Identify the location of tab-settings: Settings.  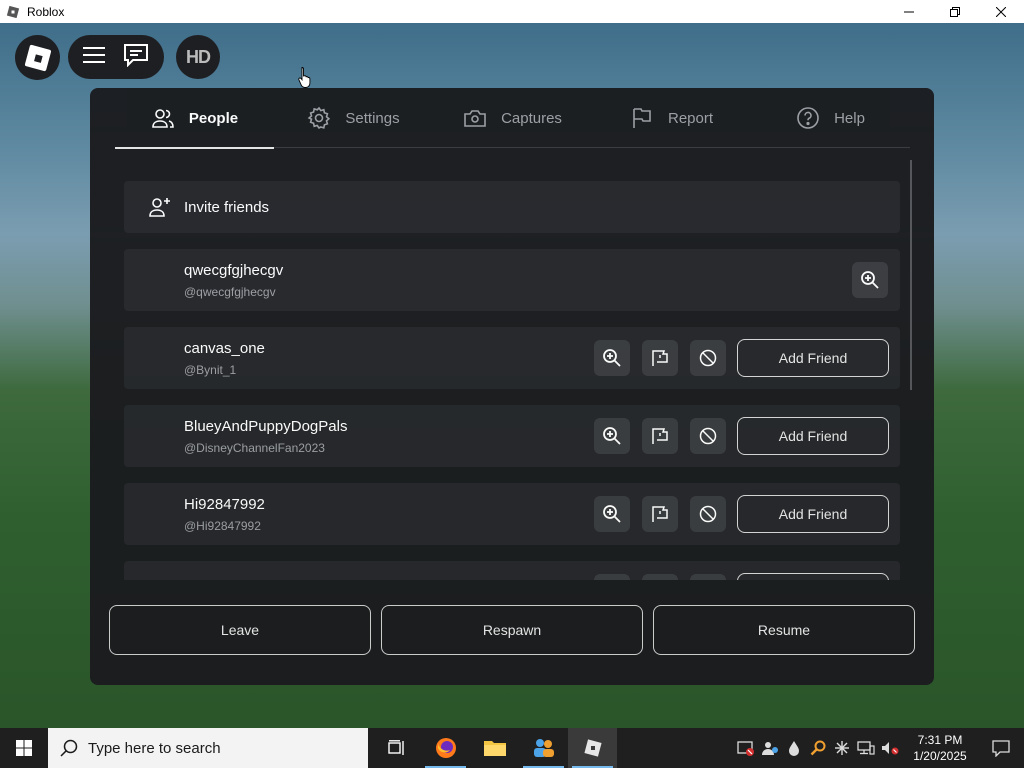
(353, 118).